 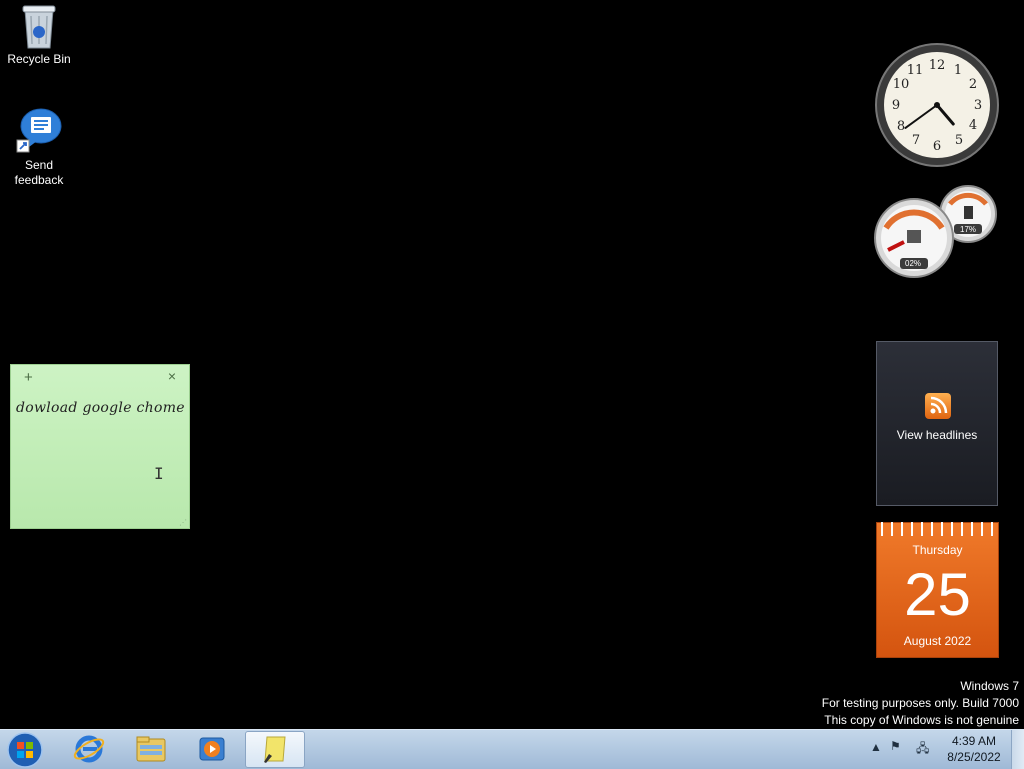 What do you see at coordinates (958, 70) in the screenshot?
I see `svg-text: 1` at bounding box center [958, 70].